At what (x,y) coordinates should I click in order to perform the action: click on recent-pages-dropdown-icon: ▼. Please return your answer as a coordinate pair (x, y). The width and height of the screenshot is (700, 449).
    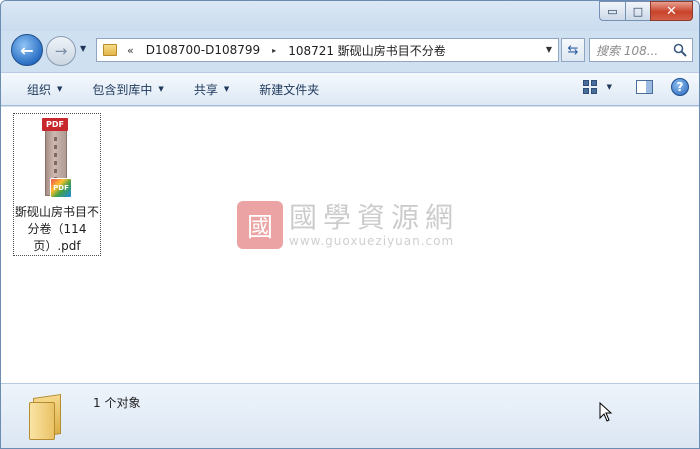
    Looking at the image, I should click on (83, 48).